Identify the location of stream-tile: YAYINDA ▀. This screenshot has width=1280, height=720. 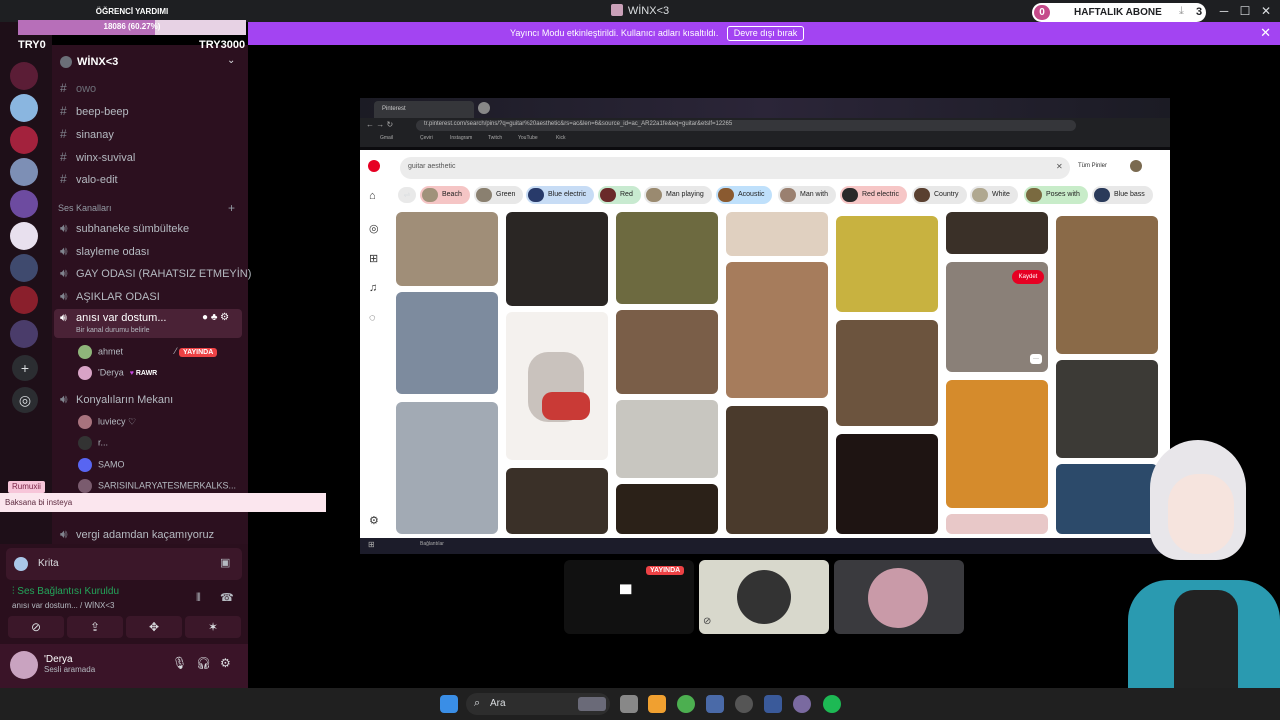
(629, 597).